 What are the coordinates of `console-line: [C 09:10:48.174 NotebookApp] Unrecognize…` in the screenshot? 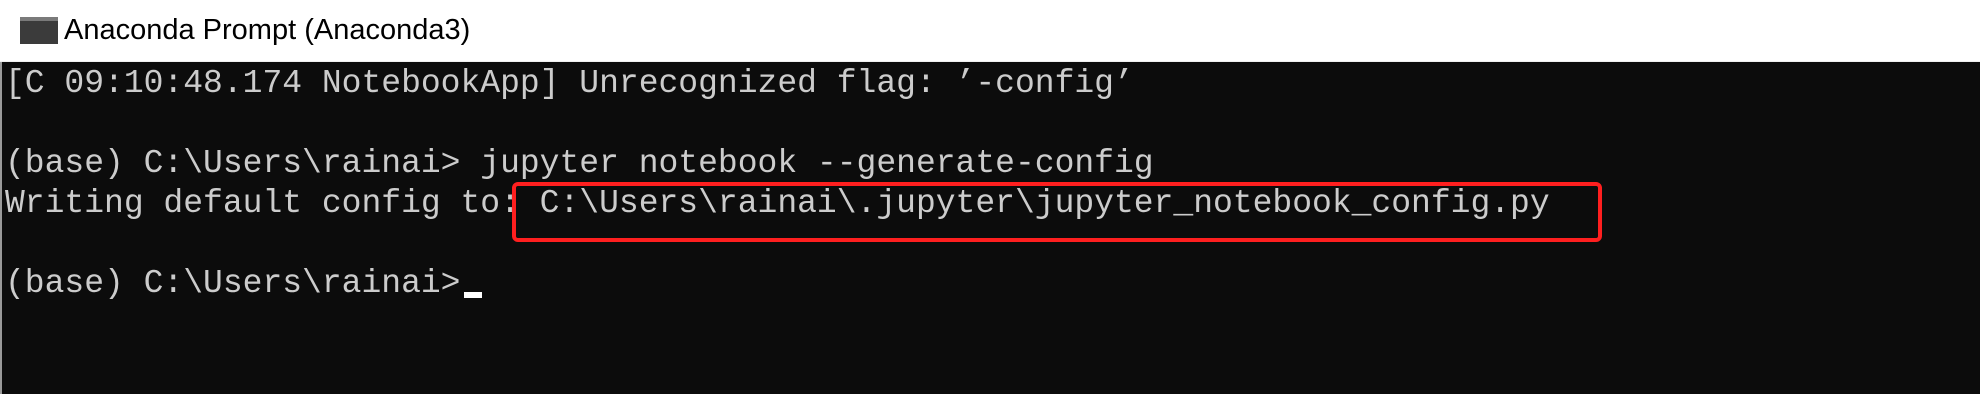 It's located at (569, 83).